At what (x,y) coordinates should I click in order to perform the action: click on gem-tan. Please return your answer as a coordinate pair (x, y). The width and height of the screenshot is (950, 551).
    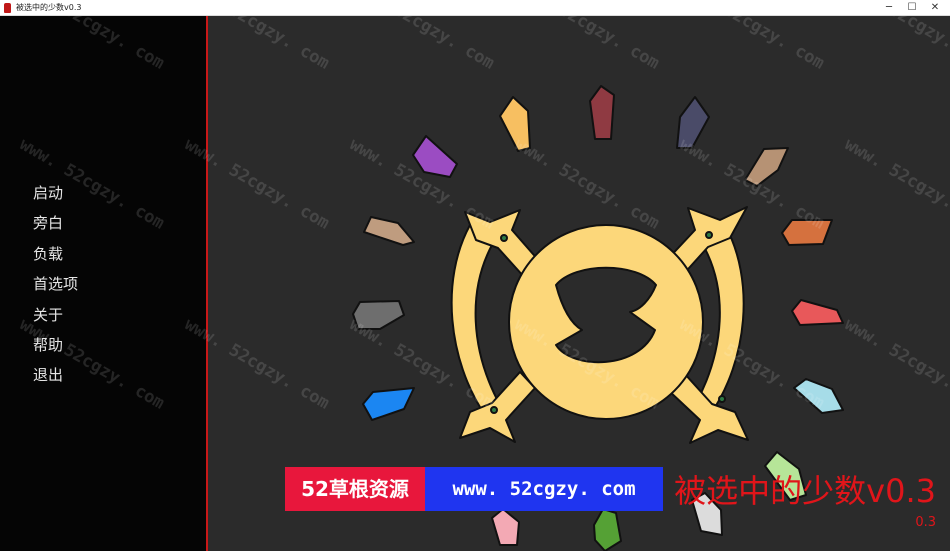
    Looking at the image, I should click on (766, 167).